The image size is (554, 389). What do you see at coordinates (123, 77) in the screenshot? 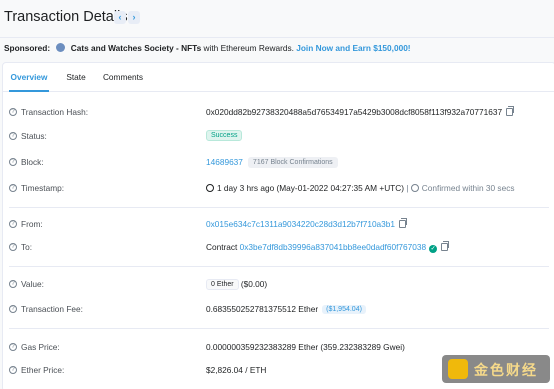
I see `tab-comments: Comments` at bounding box center [123, 77].